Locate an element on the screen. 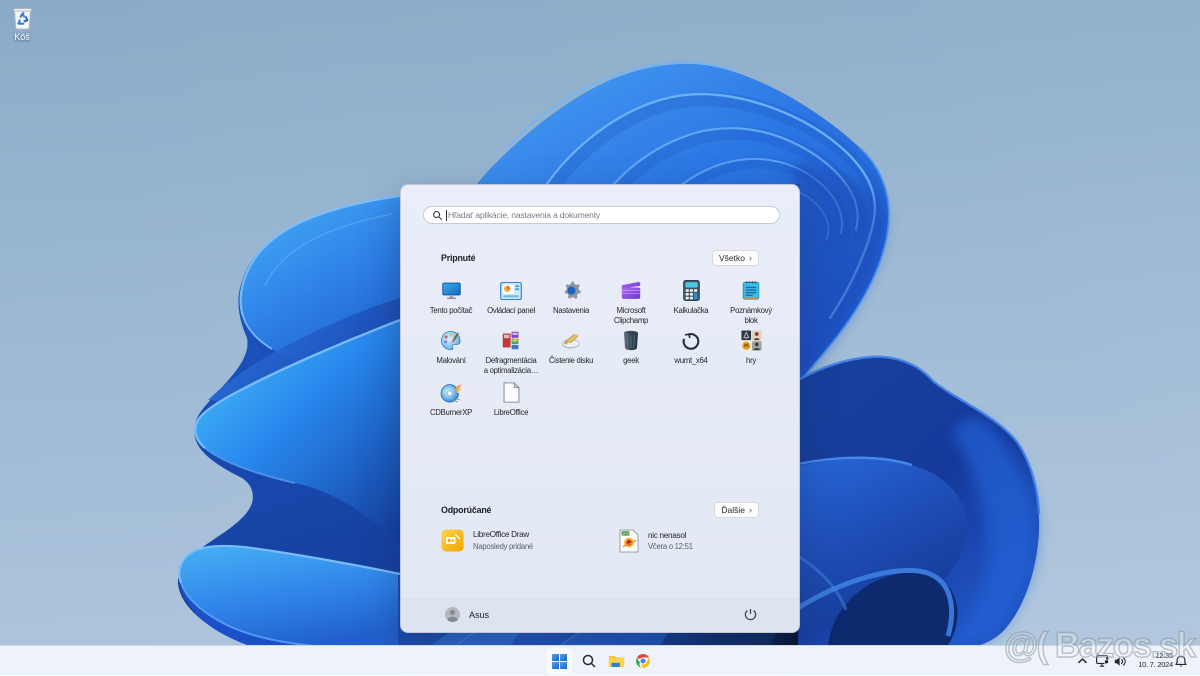 The image size is (1200, 676). svg-text: JPG is located at coordinates (625, 534).